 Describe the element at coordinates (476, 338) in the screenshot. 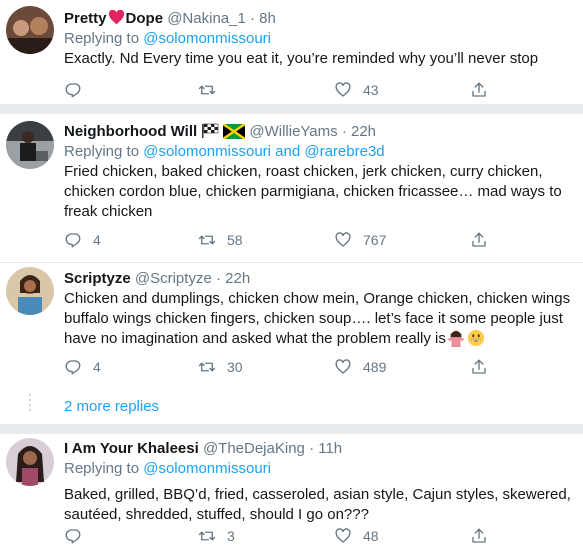

I see `grinning-face-emoji-icon` at that location.